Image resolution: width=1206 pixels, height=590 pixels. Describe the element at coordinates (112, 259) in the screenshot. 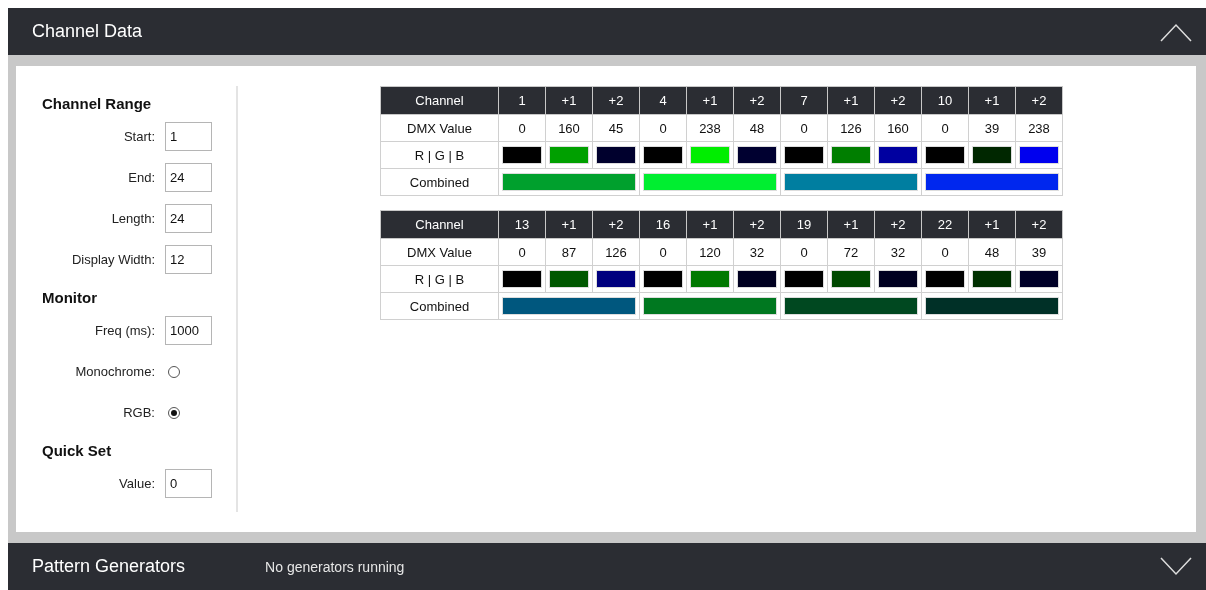

I see `field-label: Display Width:` at that location.